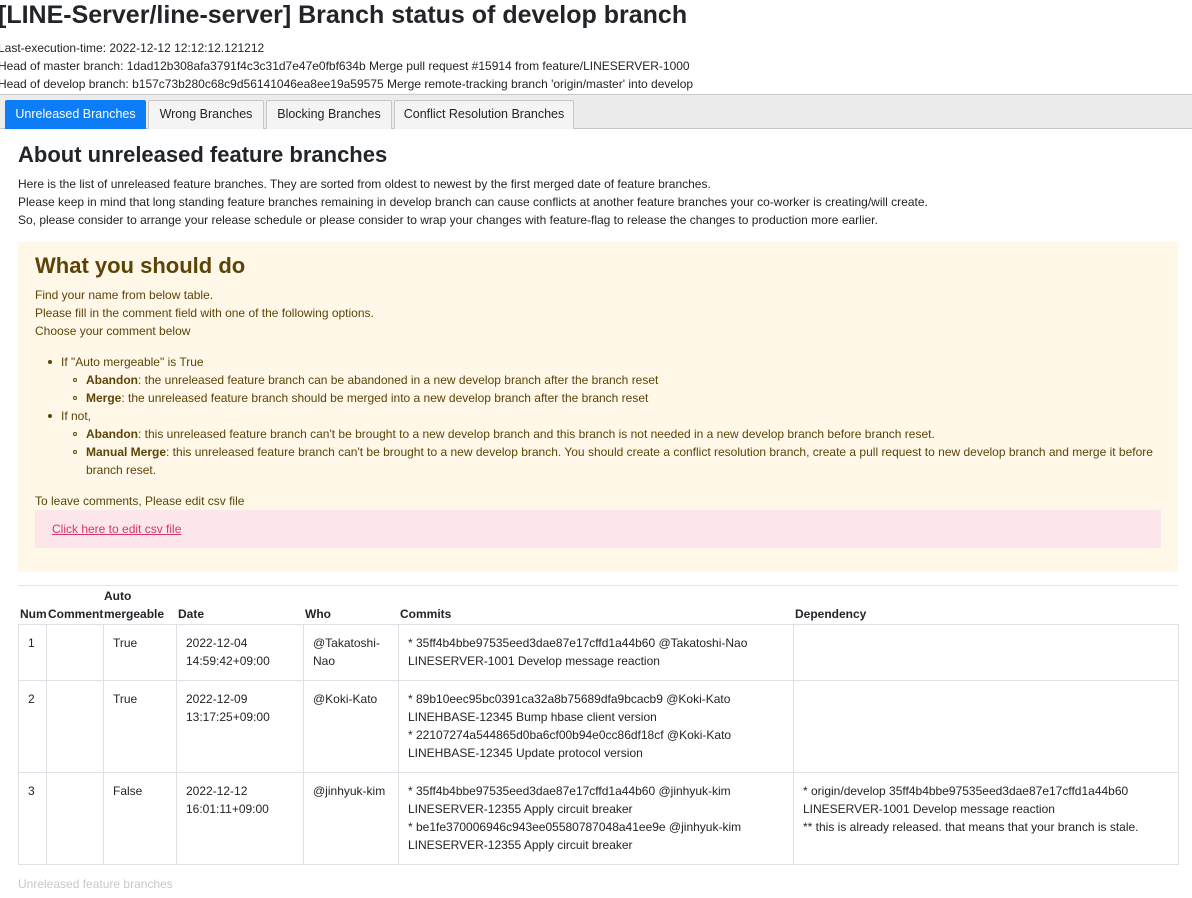 The width and height of the screenshot is (1192, 898). I want to click on section-title: About unreleased feature branches, so click(203, 154).